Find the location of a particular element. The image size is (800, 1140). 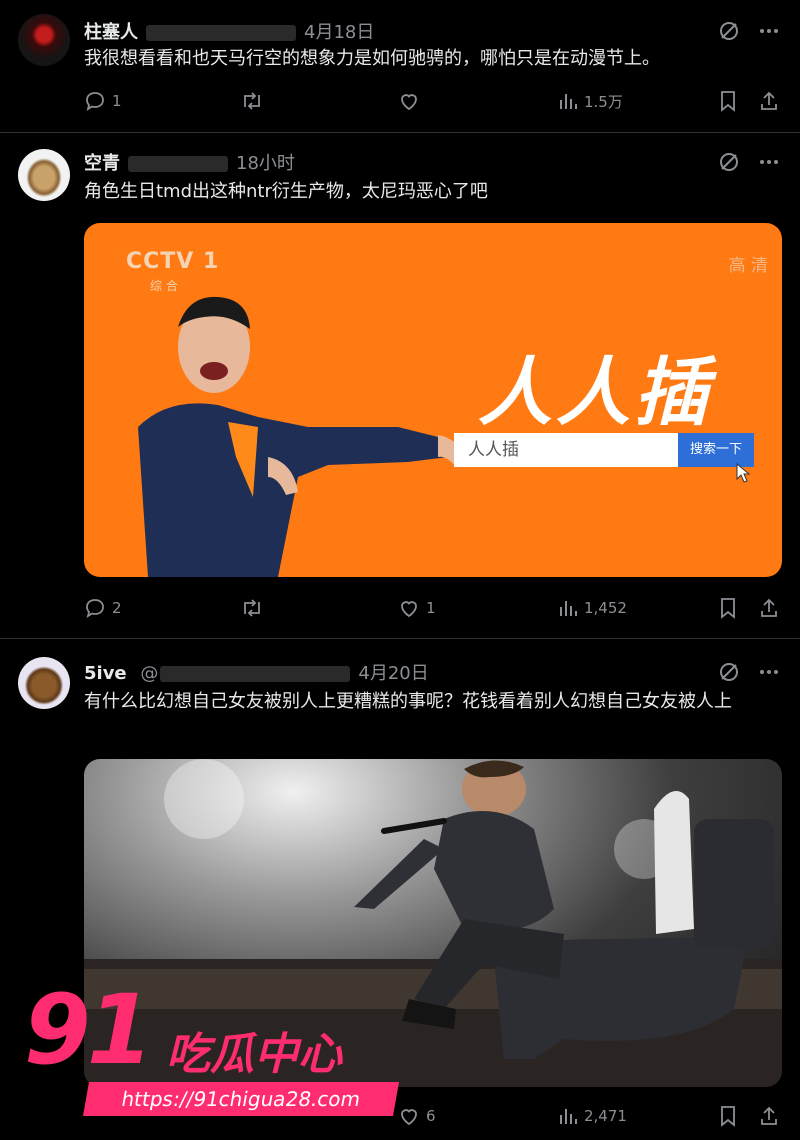

like-button is located at coordinates (478, 101).